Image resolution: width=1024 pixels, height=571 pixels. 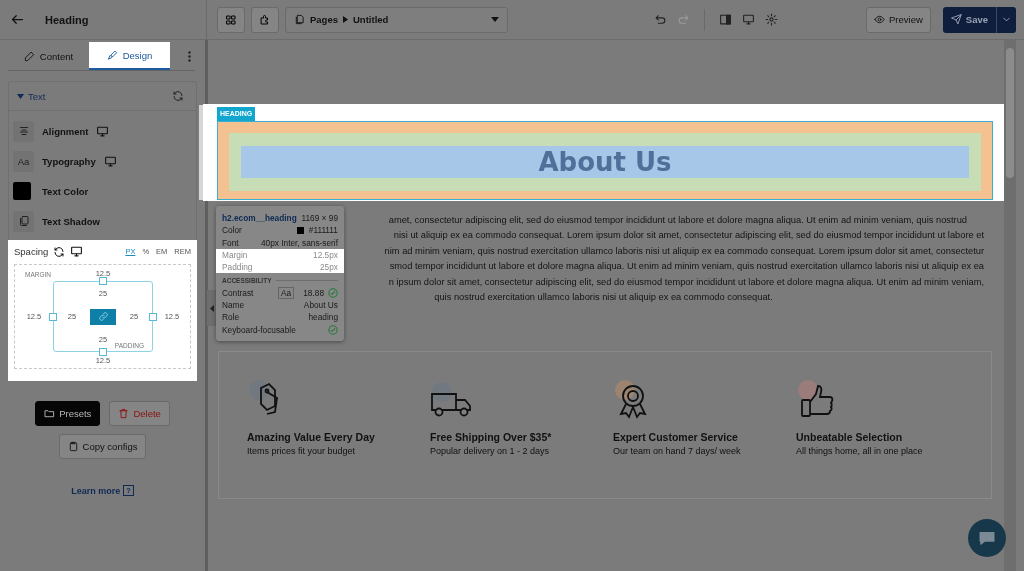 What do you see at coordinates (603, 298) in the screenshot?
I see `paragraph-line: quis nostrud exercitation ullamco laboris nisi ut aliquip ex ea commodo consequat.` at bounding box center [603, 298].